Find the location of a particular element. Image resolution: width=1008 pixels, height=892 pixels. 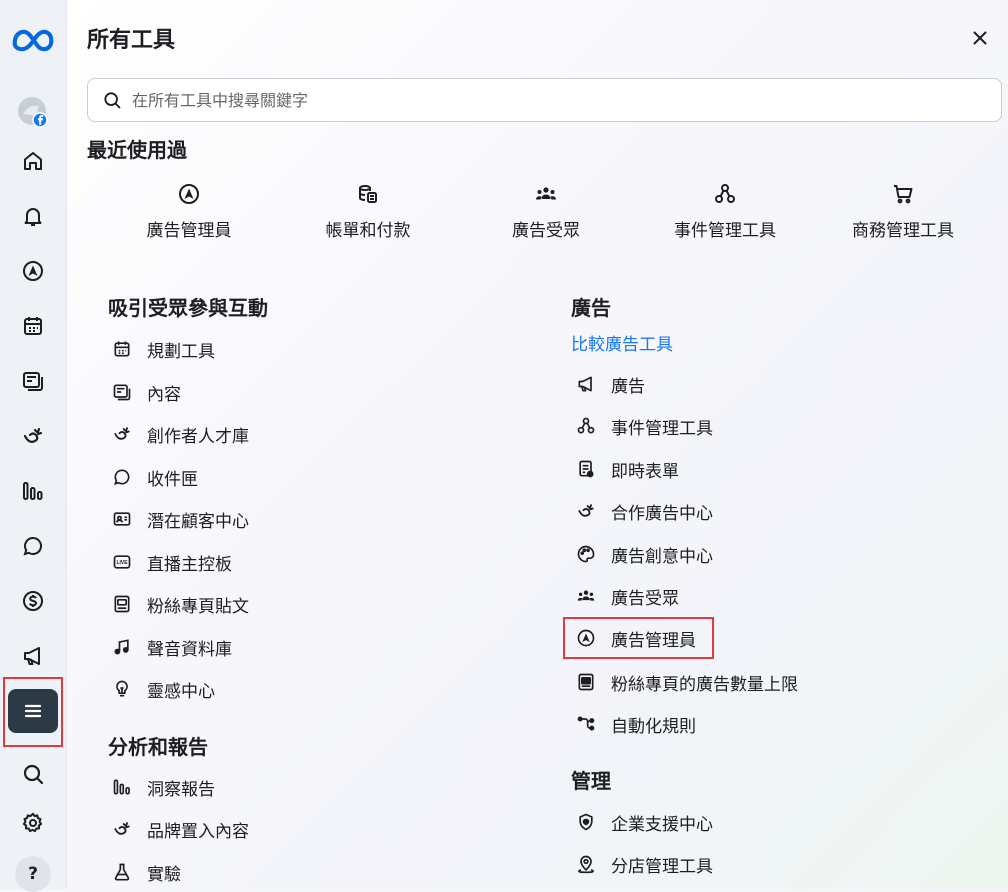

tool-label: 企業支援中心 is located at coordinates (662, 824).